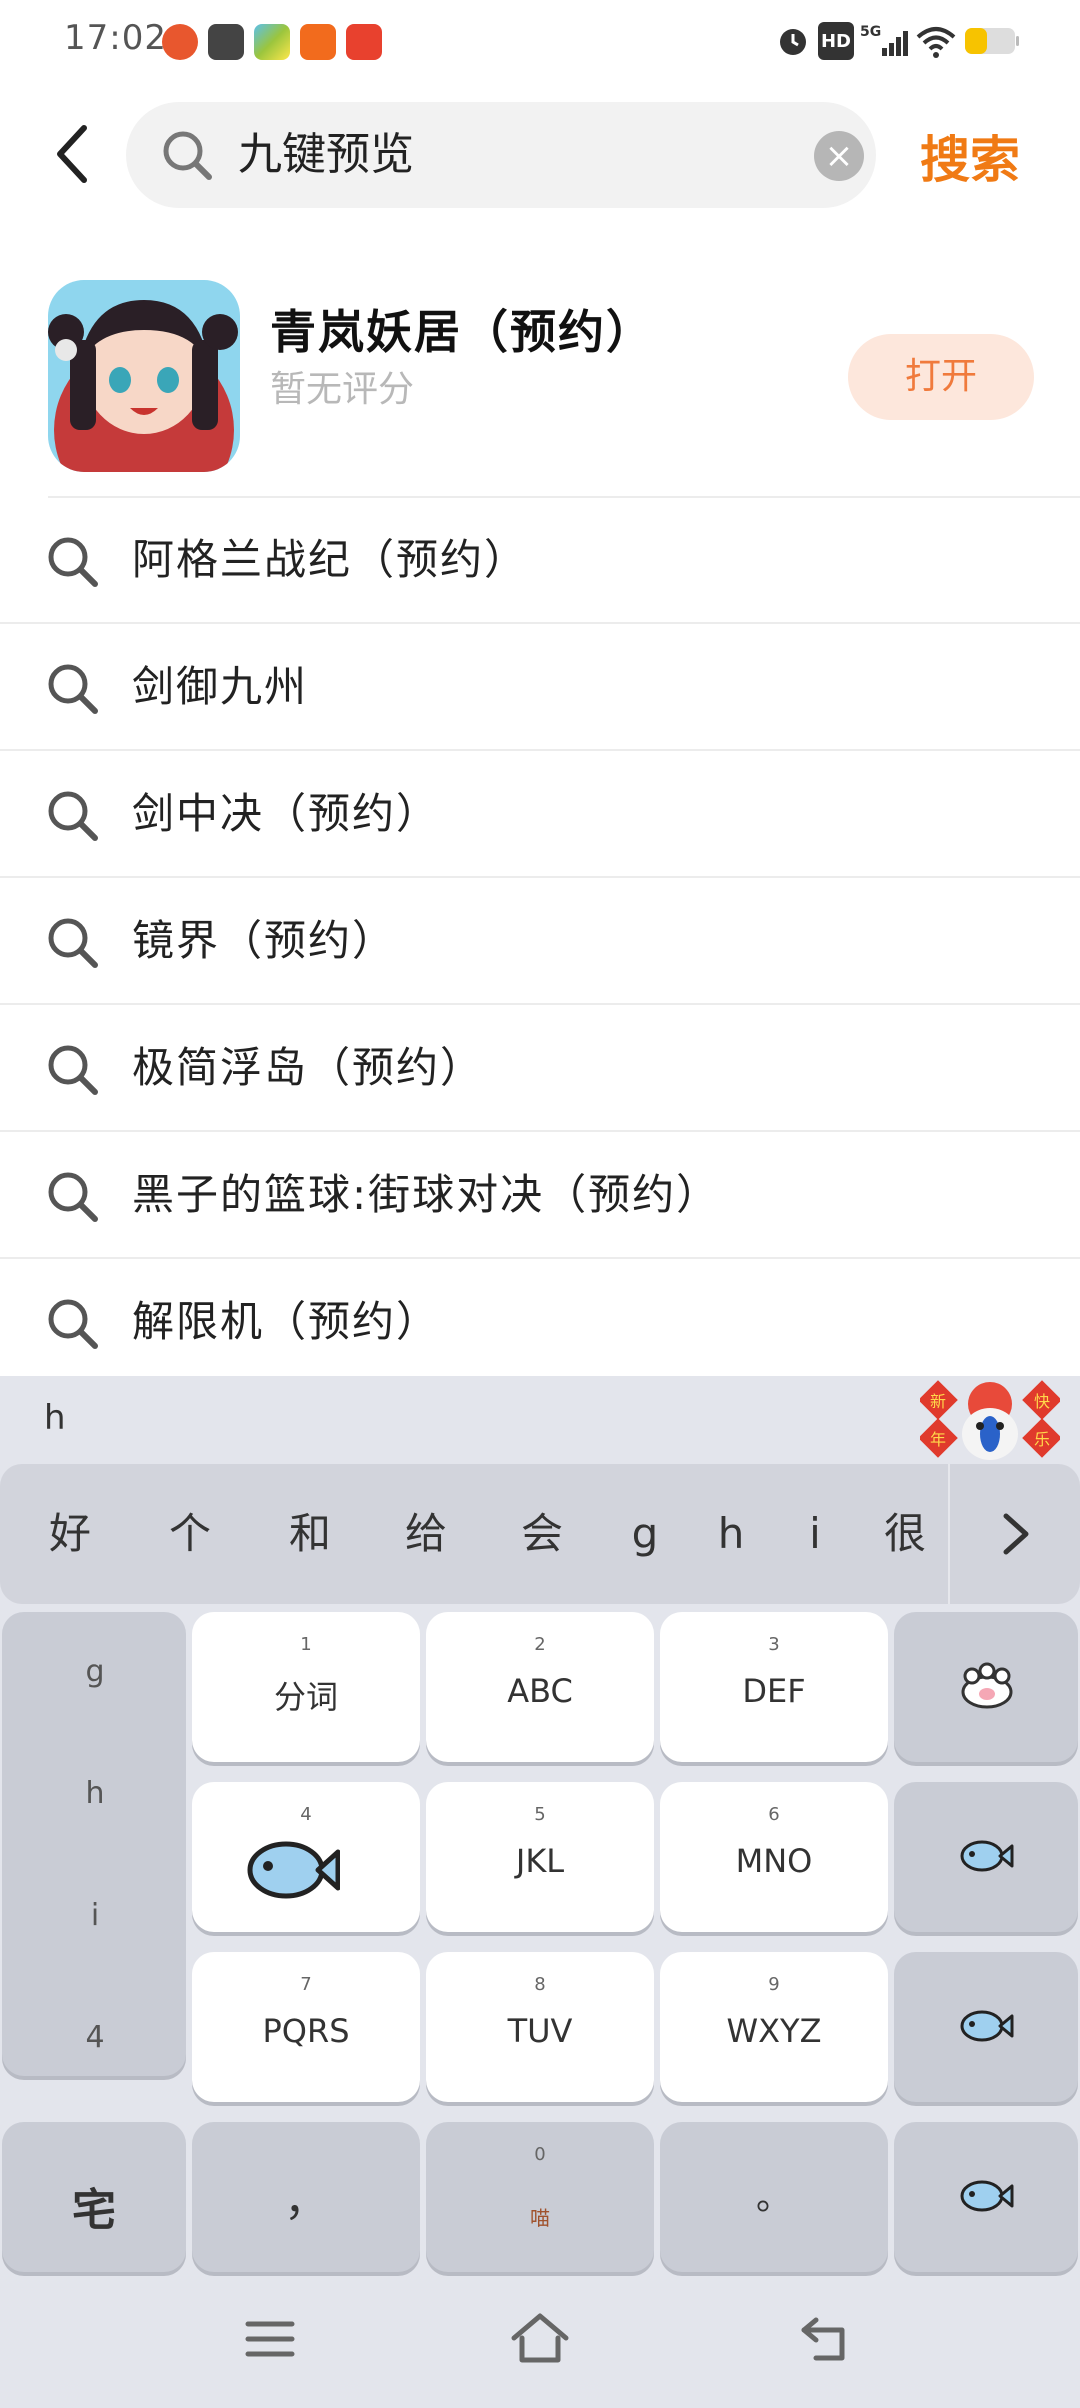  Describe the element at coordinates (264, 940) in the screenshot. I see `suggestion-text: 镜界（预约）` at that location.